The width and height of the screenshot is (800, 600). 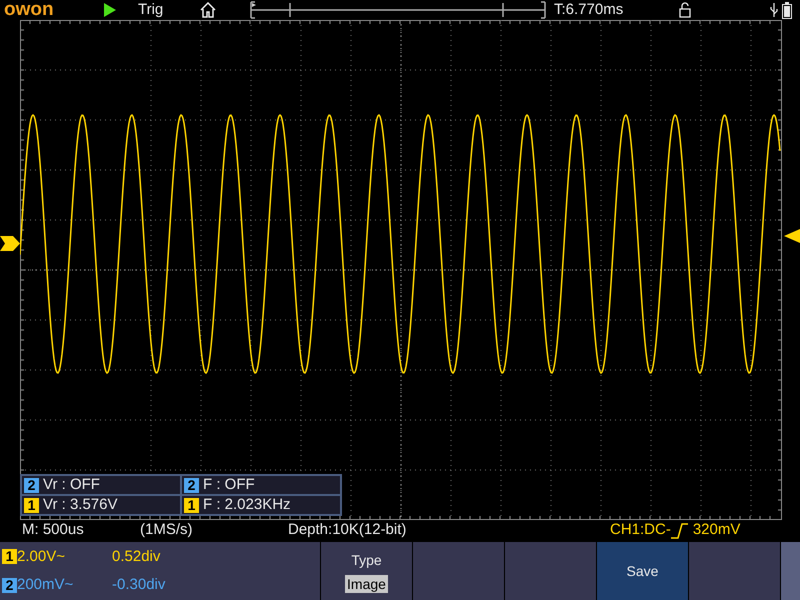 I want to click on play-icon, so click(x=110, y=10).